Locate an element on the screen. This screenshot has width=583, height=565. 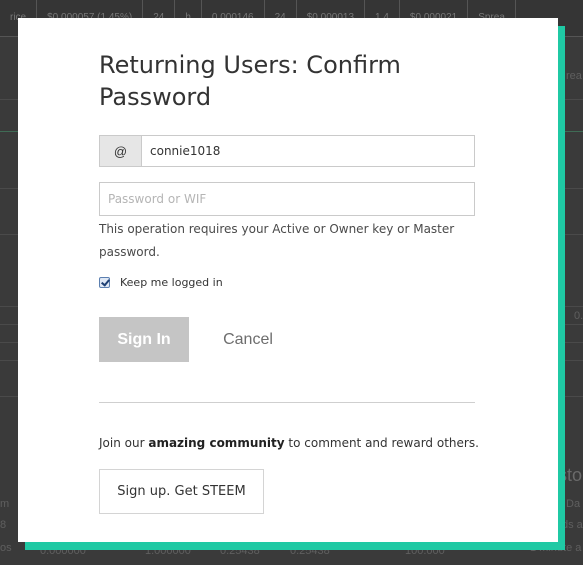
password-input is located at coordinates (287, 199).